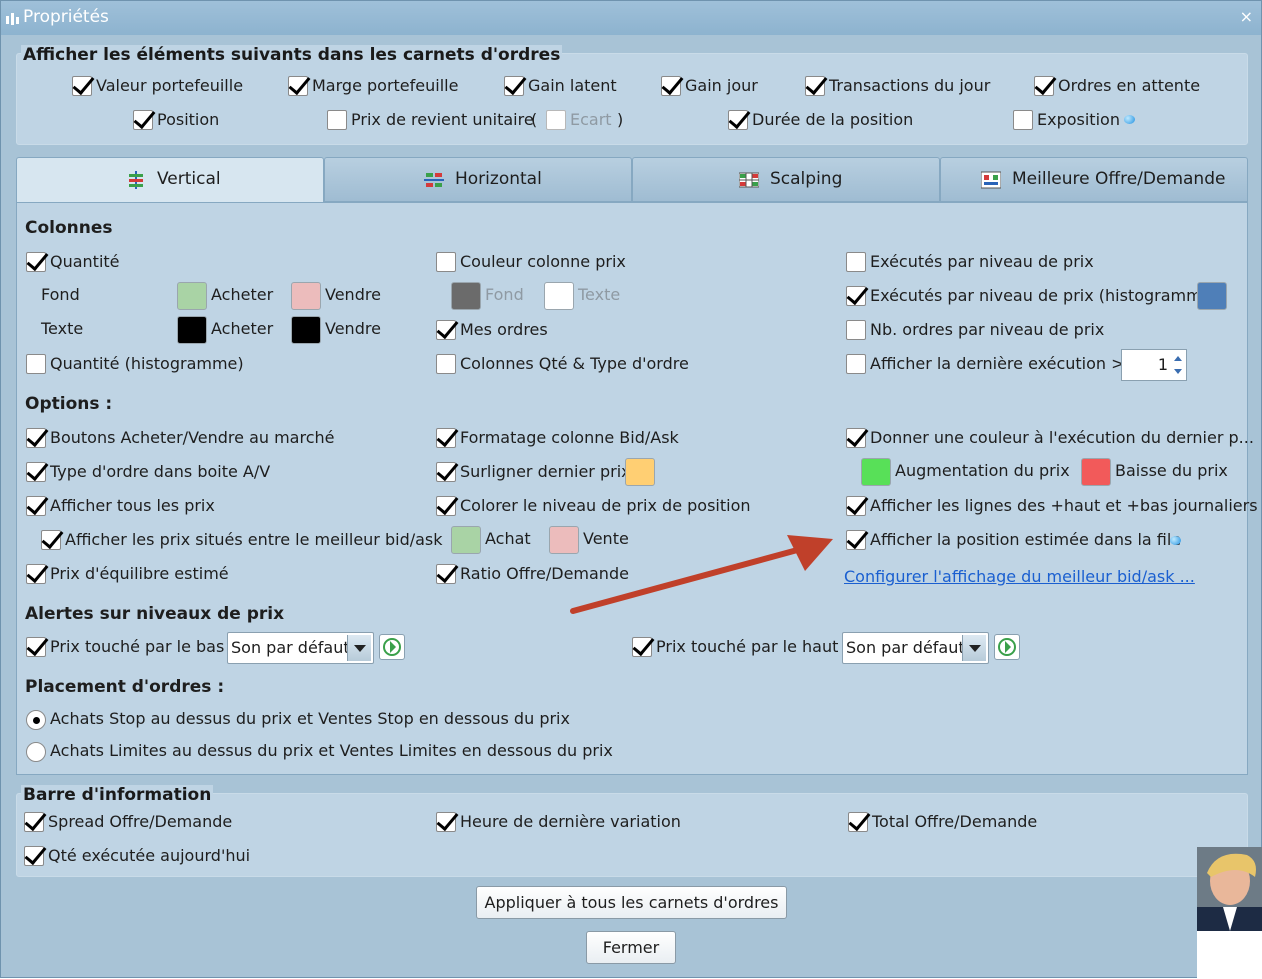 The image size is (1262, 979). I want to click on tab-scalping: Scalping, so click(786, 179).